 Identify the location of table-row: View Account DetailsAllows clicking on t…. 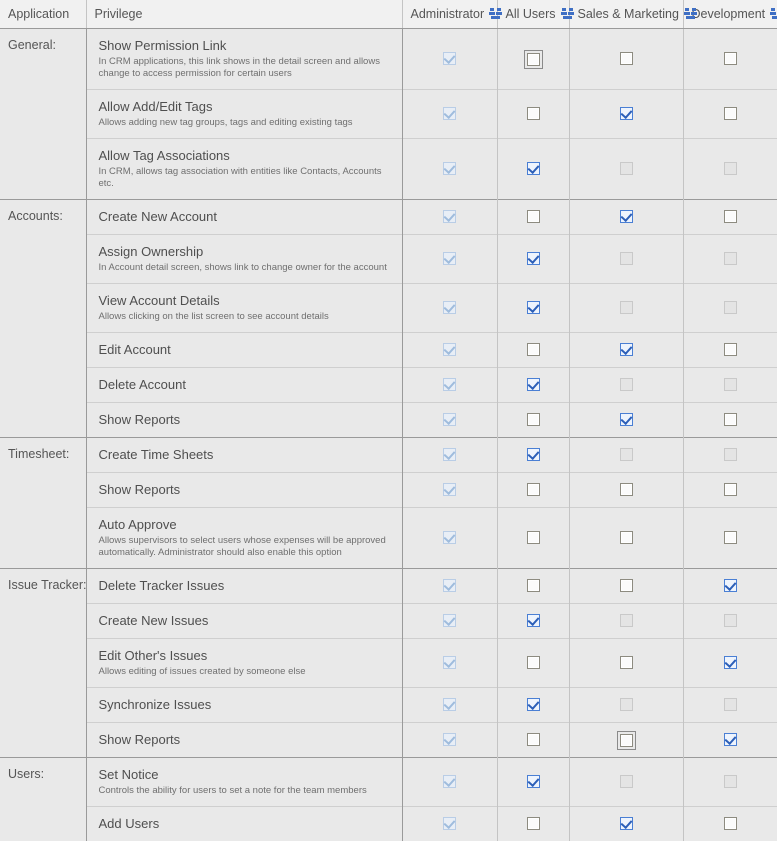
(388, 308).